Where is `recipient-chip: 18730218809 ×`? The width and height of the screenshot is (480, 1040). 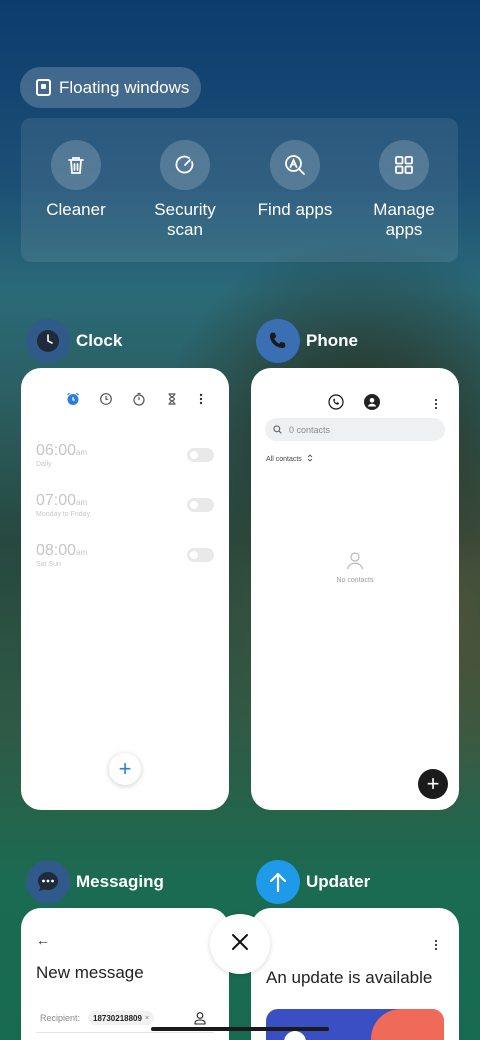 recipient-chip: 18730218809 × is located at coordinates (121, 1018).